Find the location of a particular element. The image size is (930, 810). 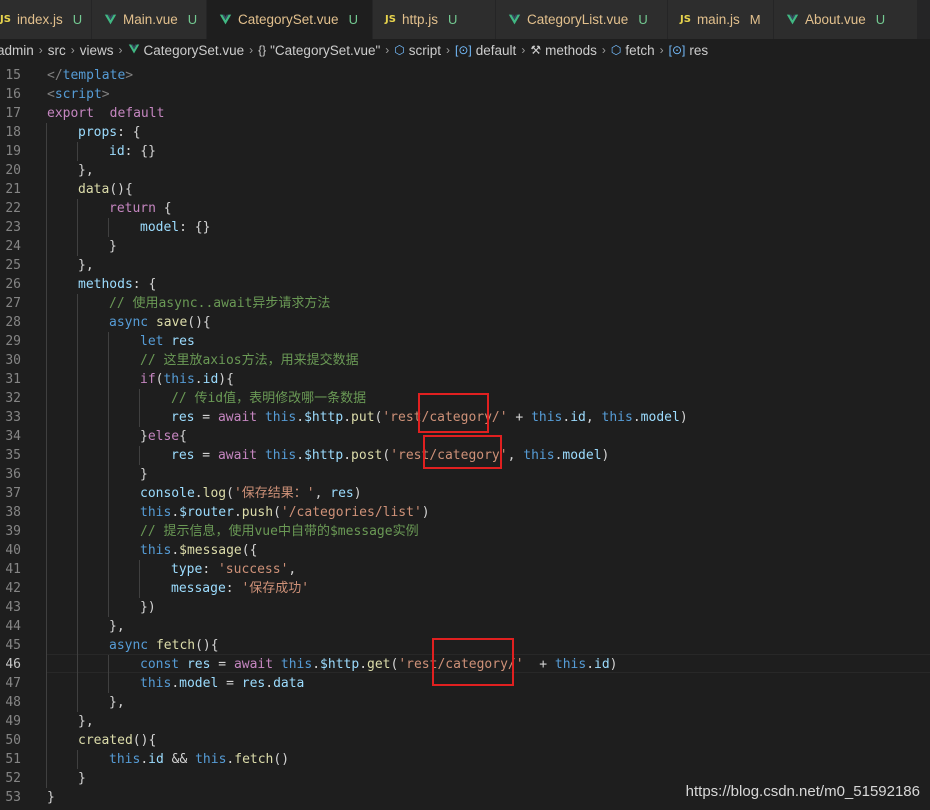

code-text: id: {} is located at coordinates (132, 151).